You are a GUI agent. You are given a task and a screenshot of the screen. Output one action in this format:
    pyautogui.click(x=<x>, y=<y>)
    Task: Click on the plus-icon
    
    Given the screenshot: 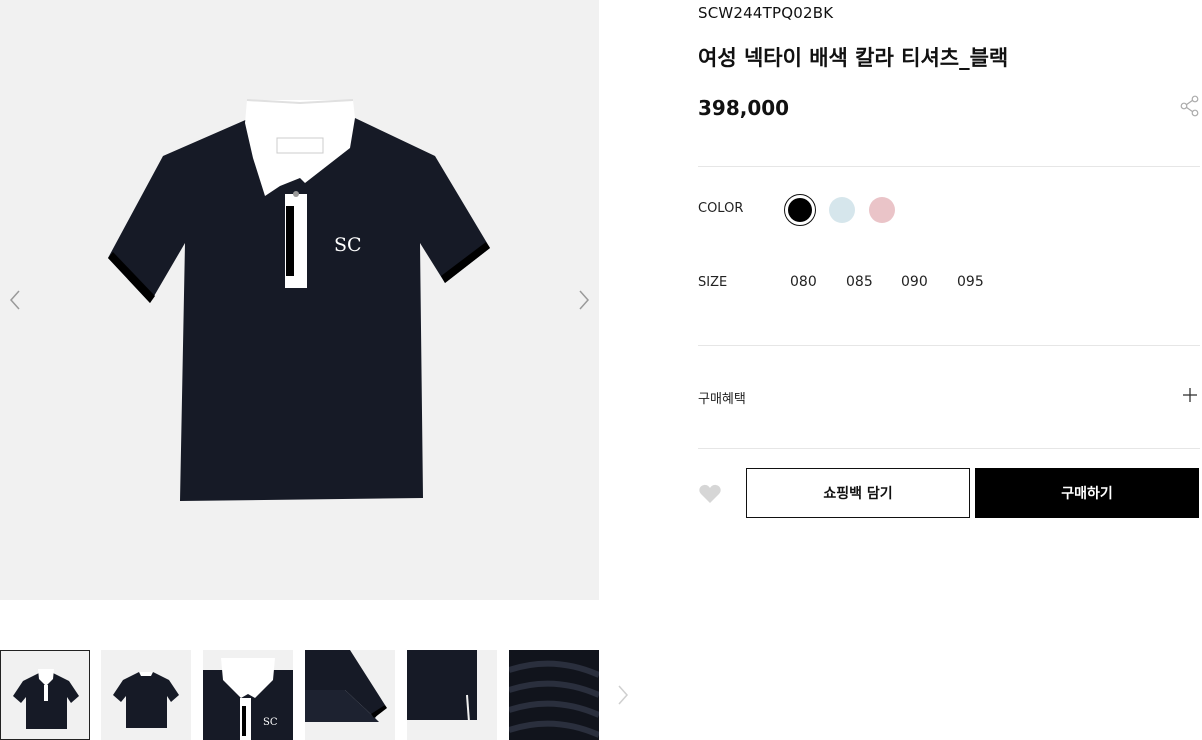 What is the action you would take?
    pyautogui.click(x=1190, y=395)
    